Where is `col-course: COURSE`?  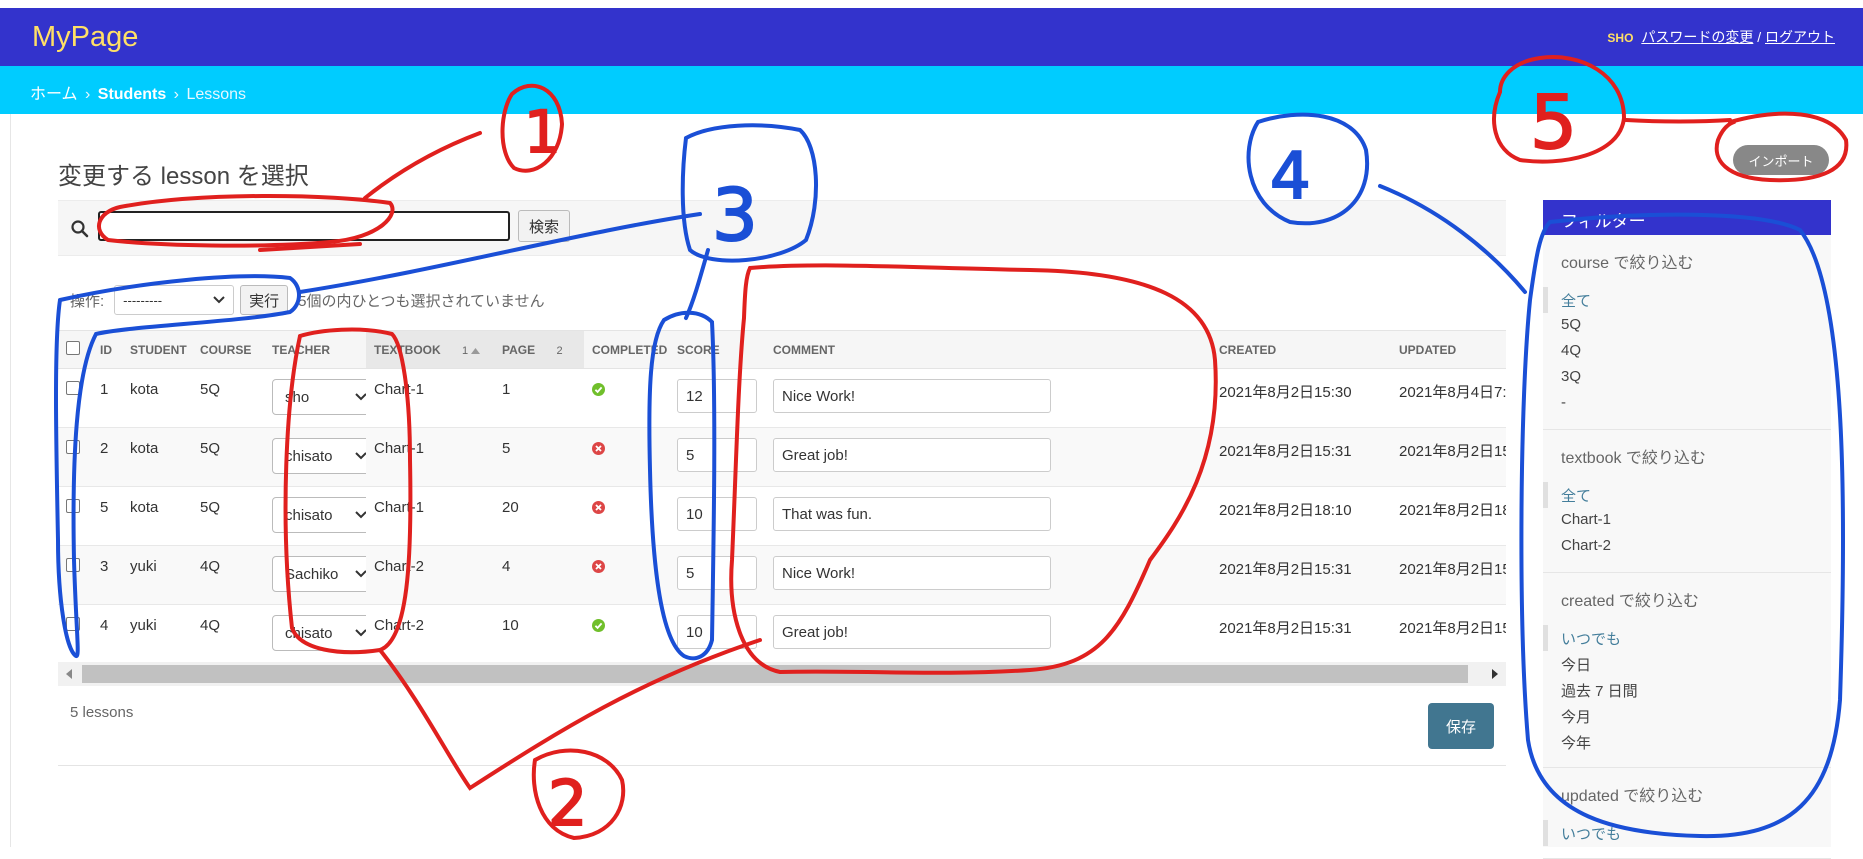
col-course: COURSE is located at coordinates (228, 349).